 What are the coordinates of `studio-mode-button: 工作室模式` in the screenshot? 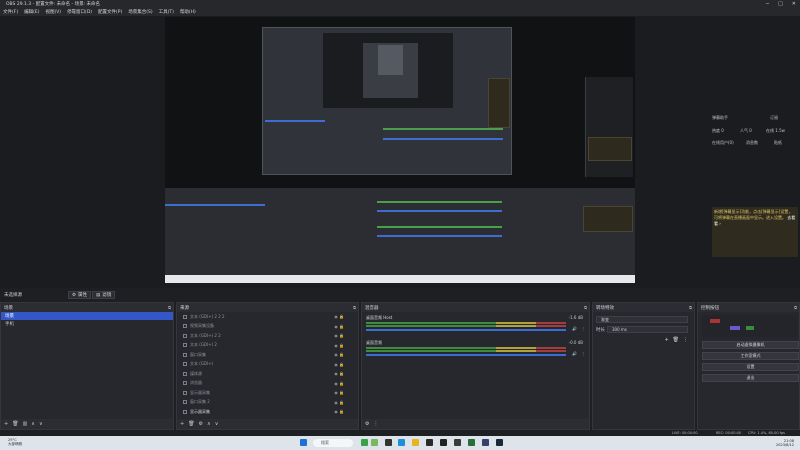 It's located at (750, 356).